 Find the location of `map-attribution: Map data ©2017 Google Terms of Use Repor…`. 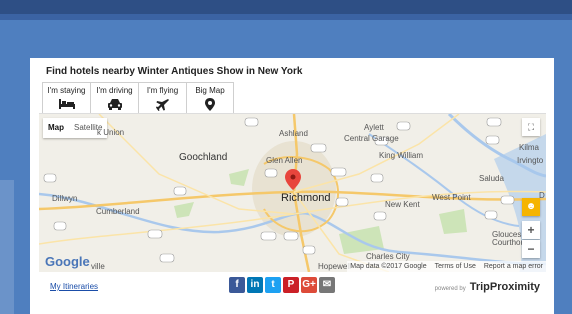

map-attribution: Map data ©2017 Google Terms of Use Repor… is located at coordinates (446, 266).